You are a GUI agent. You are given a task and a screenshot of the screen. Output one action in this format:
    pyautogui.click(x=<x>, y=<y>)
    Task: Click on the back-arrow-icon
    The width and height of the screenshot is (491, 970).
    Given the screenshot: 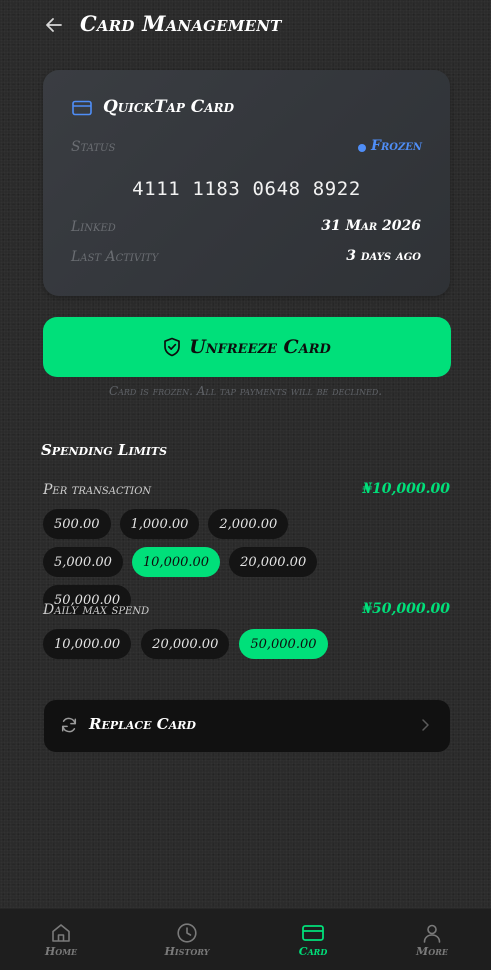 What is the action you would take?
    pyautogui.click(x=54, y=25)
    